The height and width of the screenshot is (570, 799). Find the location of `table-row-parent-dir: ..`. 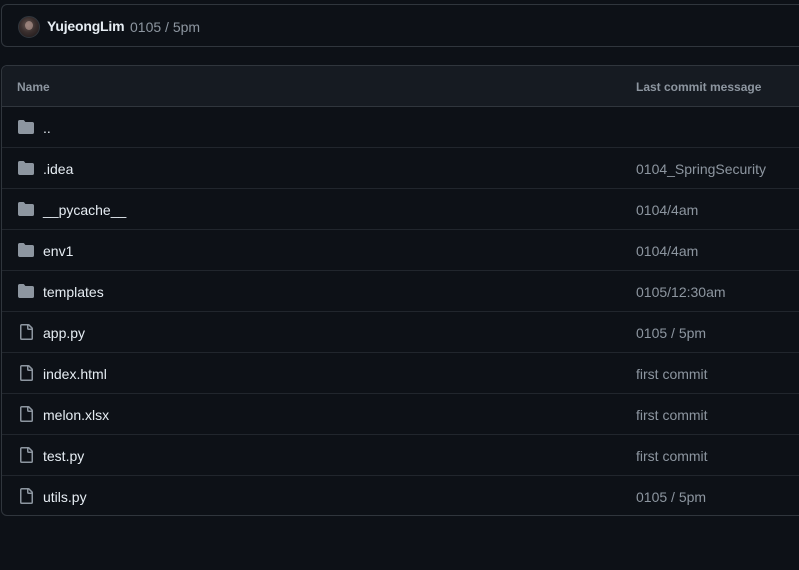

table-row-parent-dir: .. is located at coordinates (400, 127).